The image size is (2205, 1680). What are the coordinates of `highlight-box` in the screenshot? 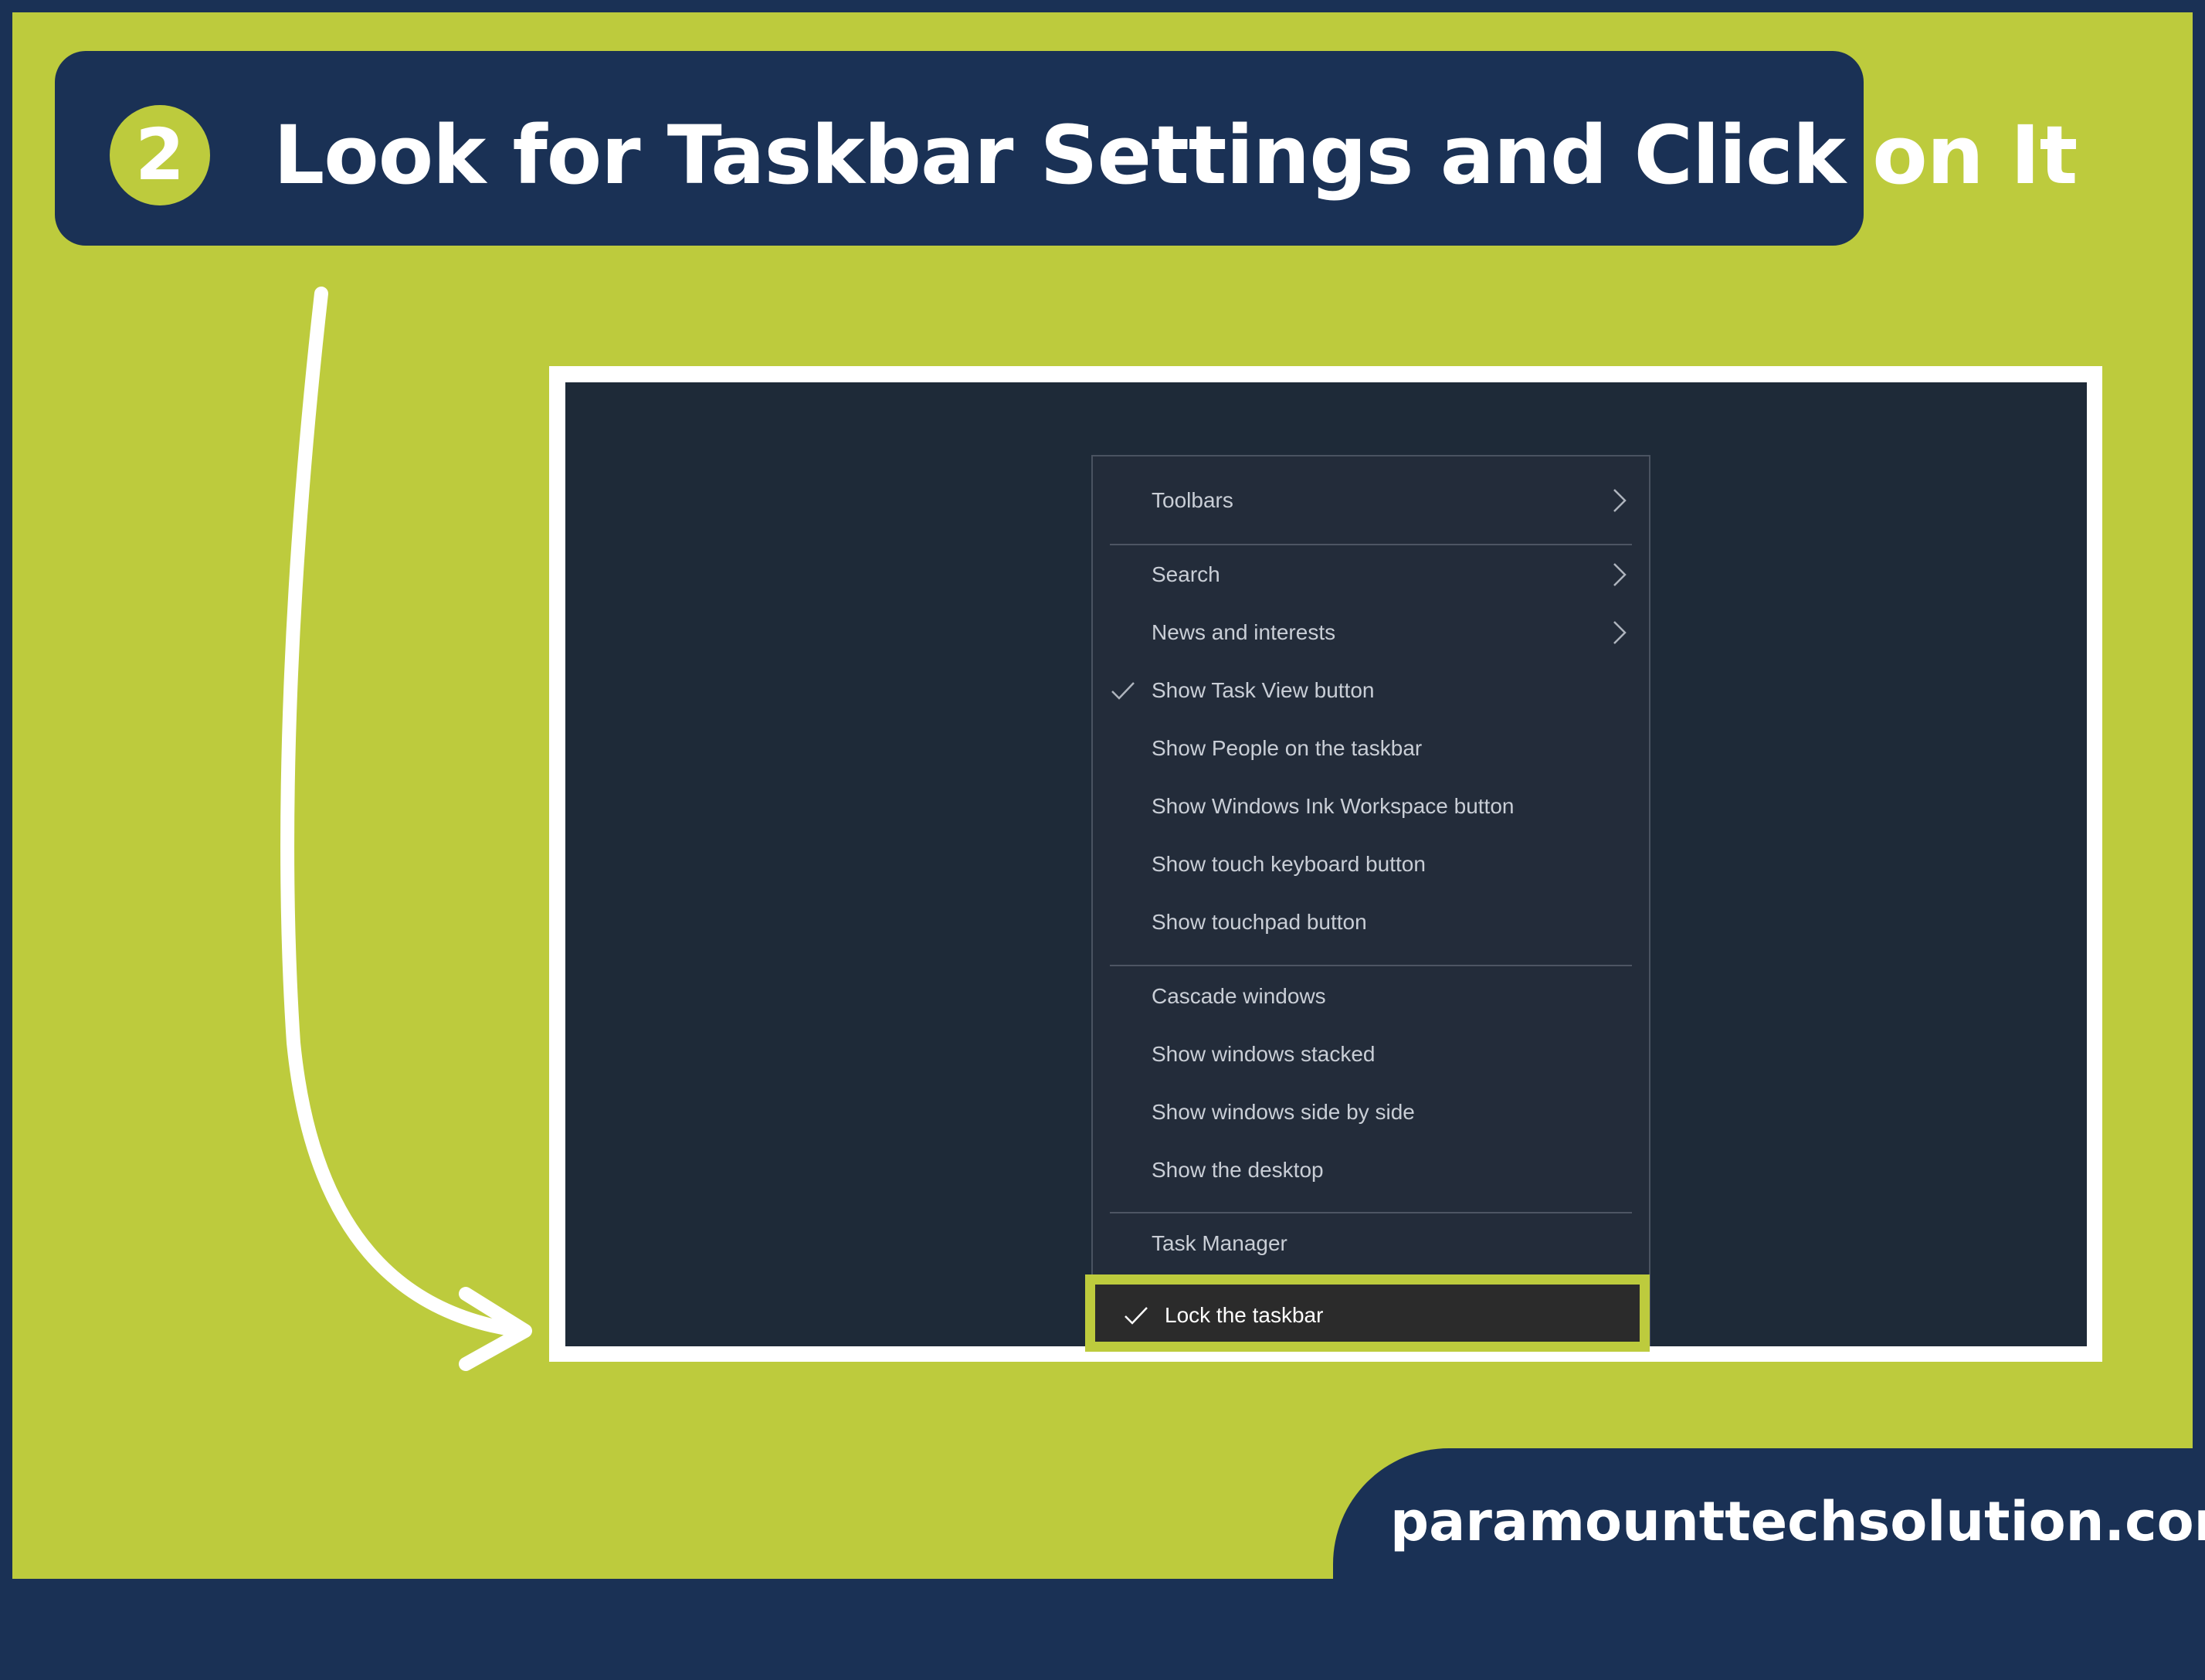 It's located at (1367, 1313).